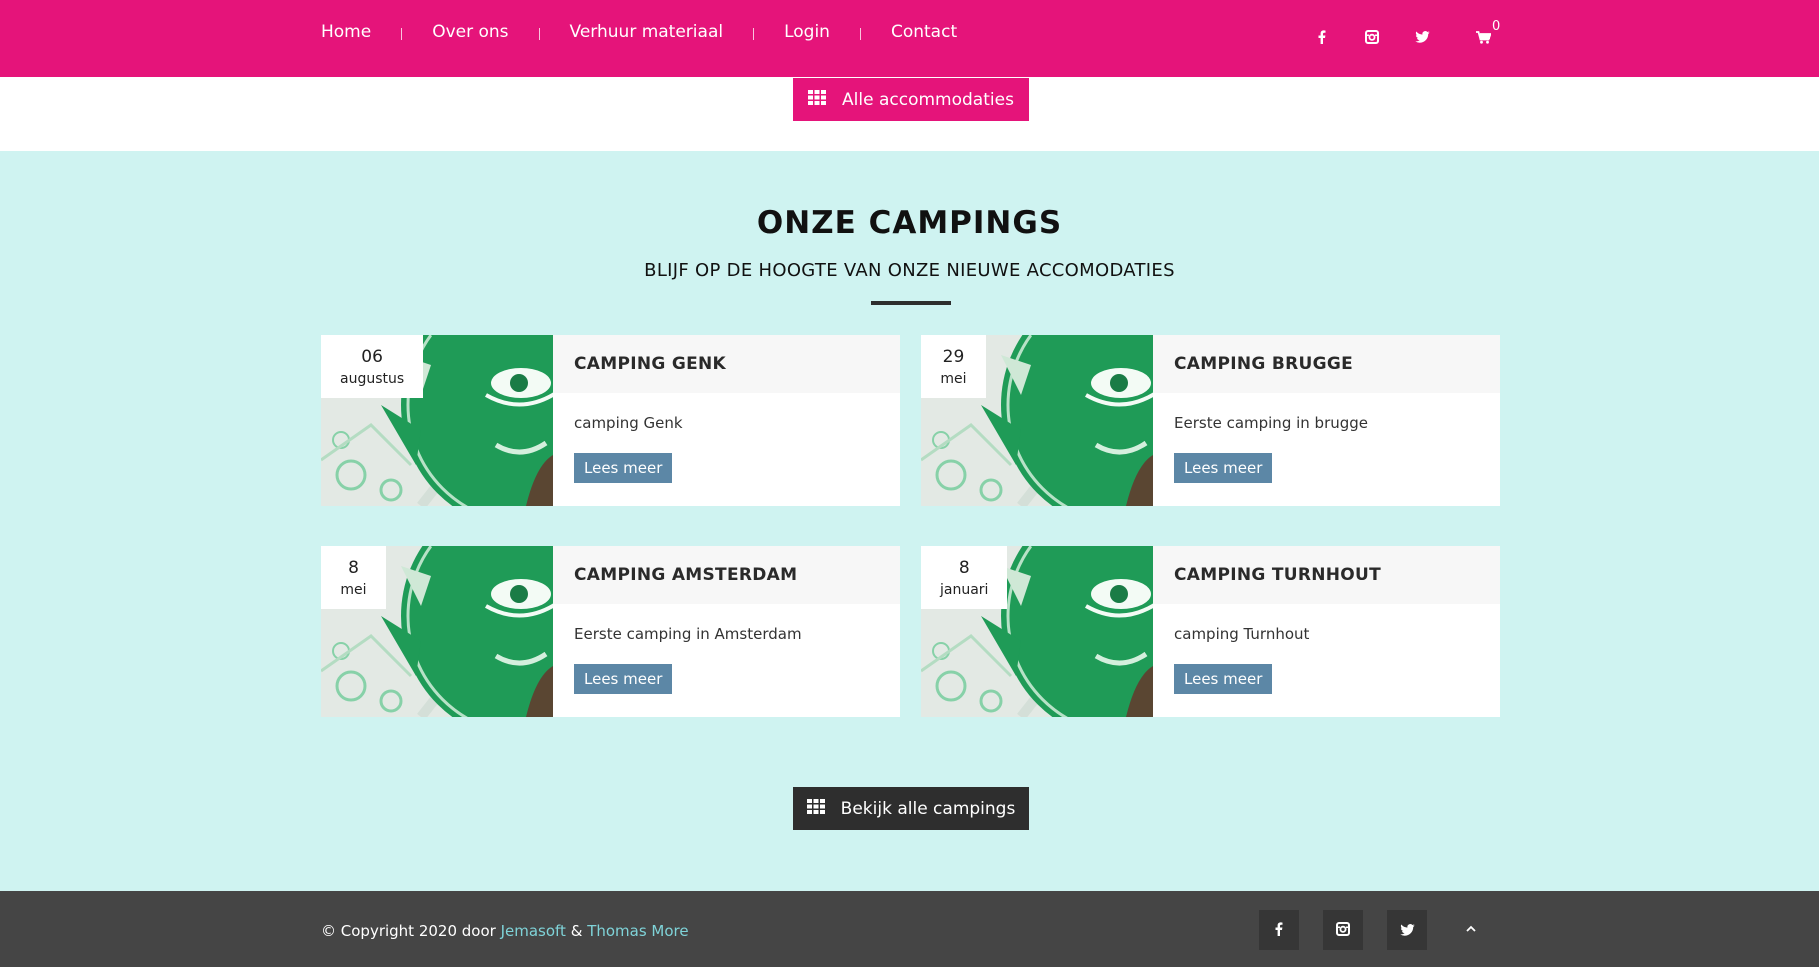 This screenshot has width=1819, height=967. I want to click on date-badge: 29 mei, so click(953, 366).